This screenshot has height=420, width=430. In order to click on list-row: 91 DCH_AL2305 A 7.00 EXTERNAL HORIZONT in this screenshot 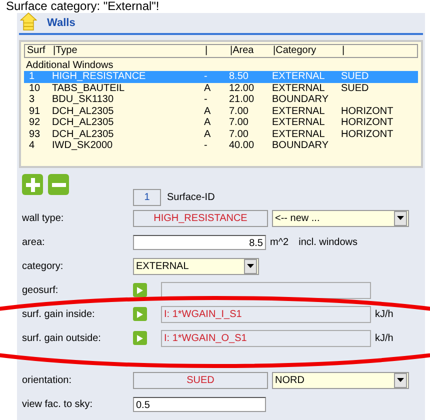, I will do `click(221, 111)`.